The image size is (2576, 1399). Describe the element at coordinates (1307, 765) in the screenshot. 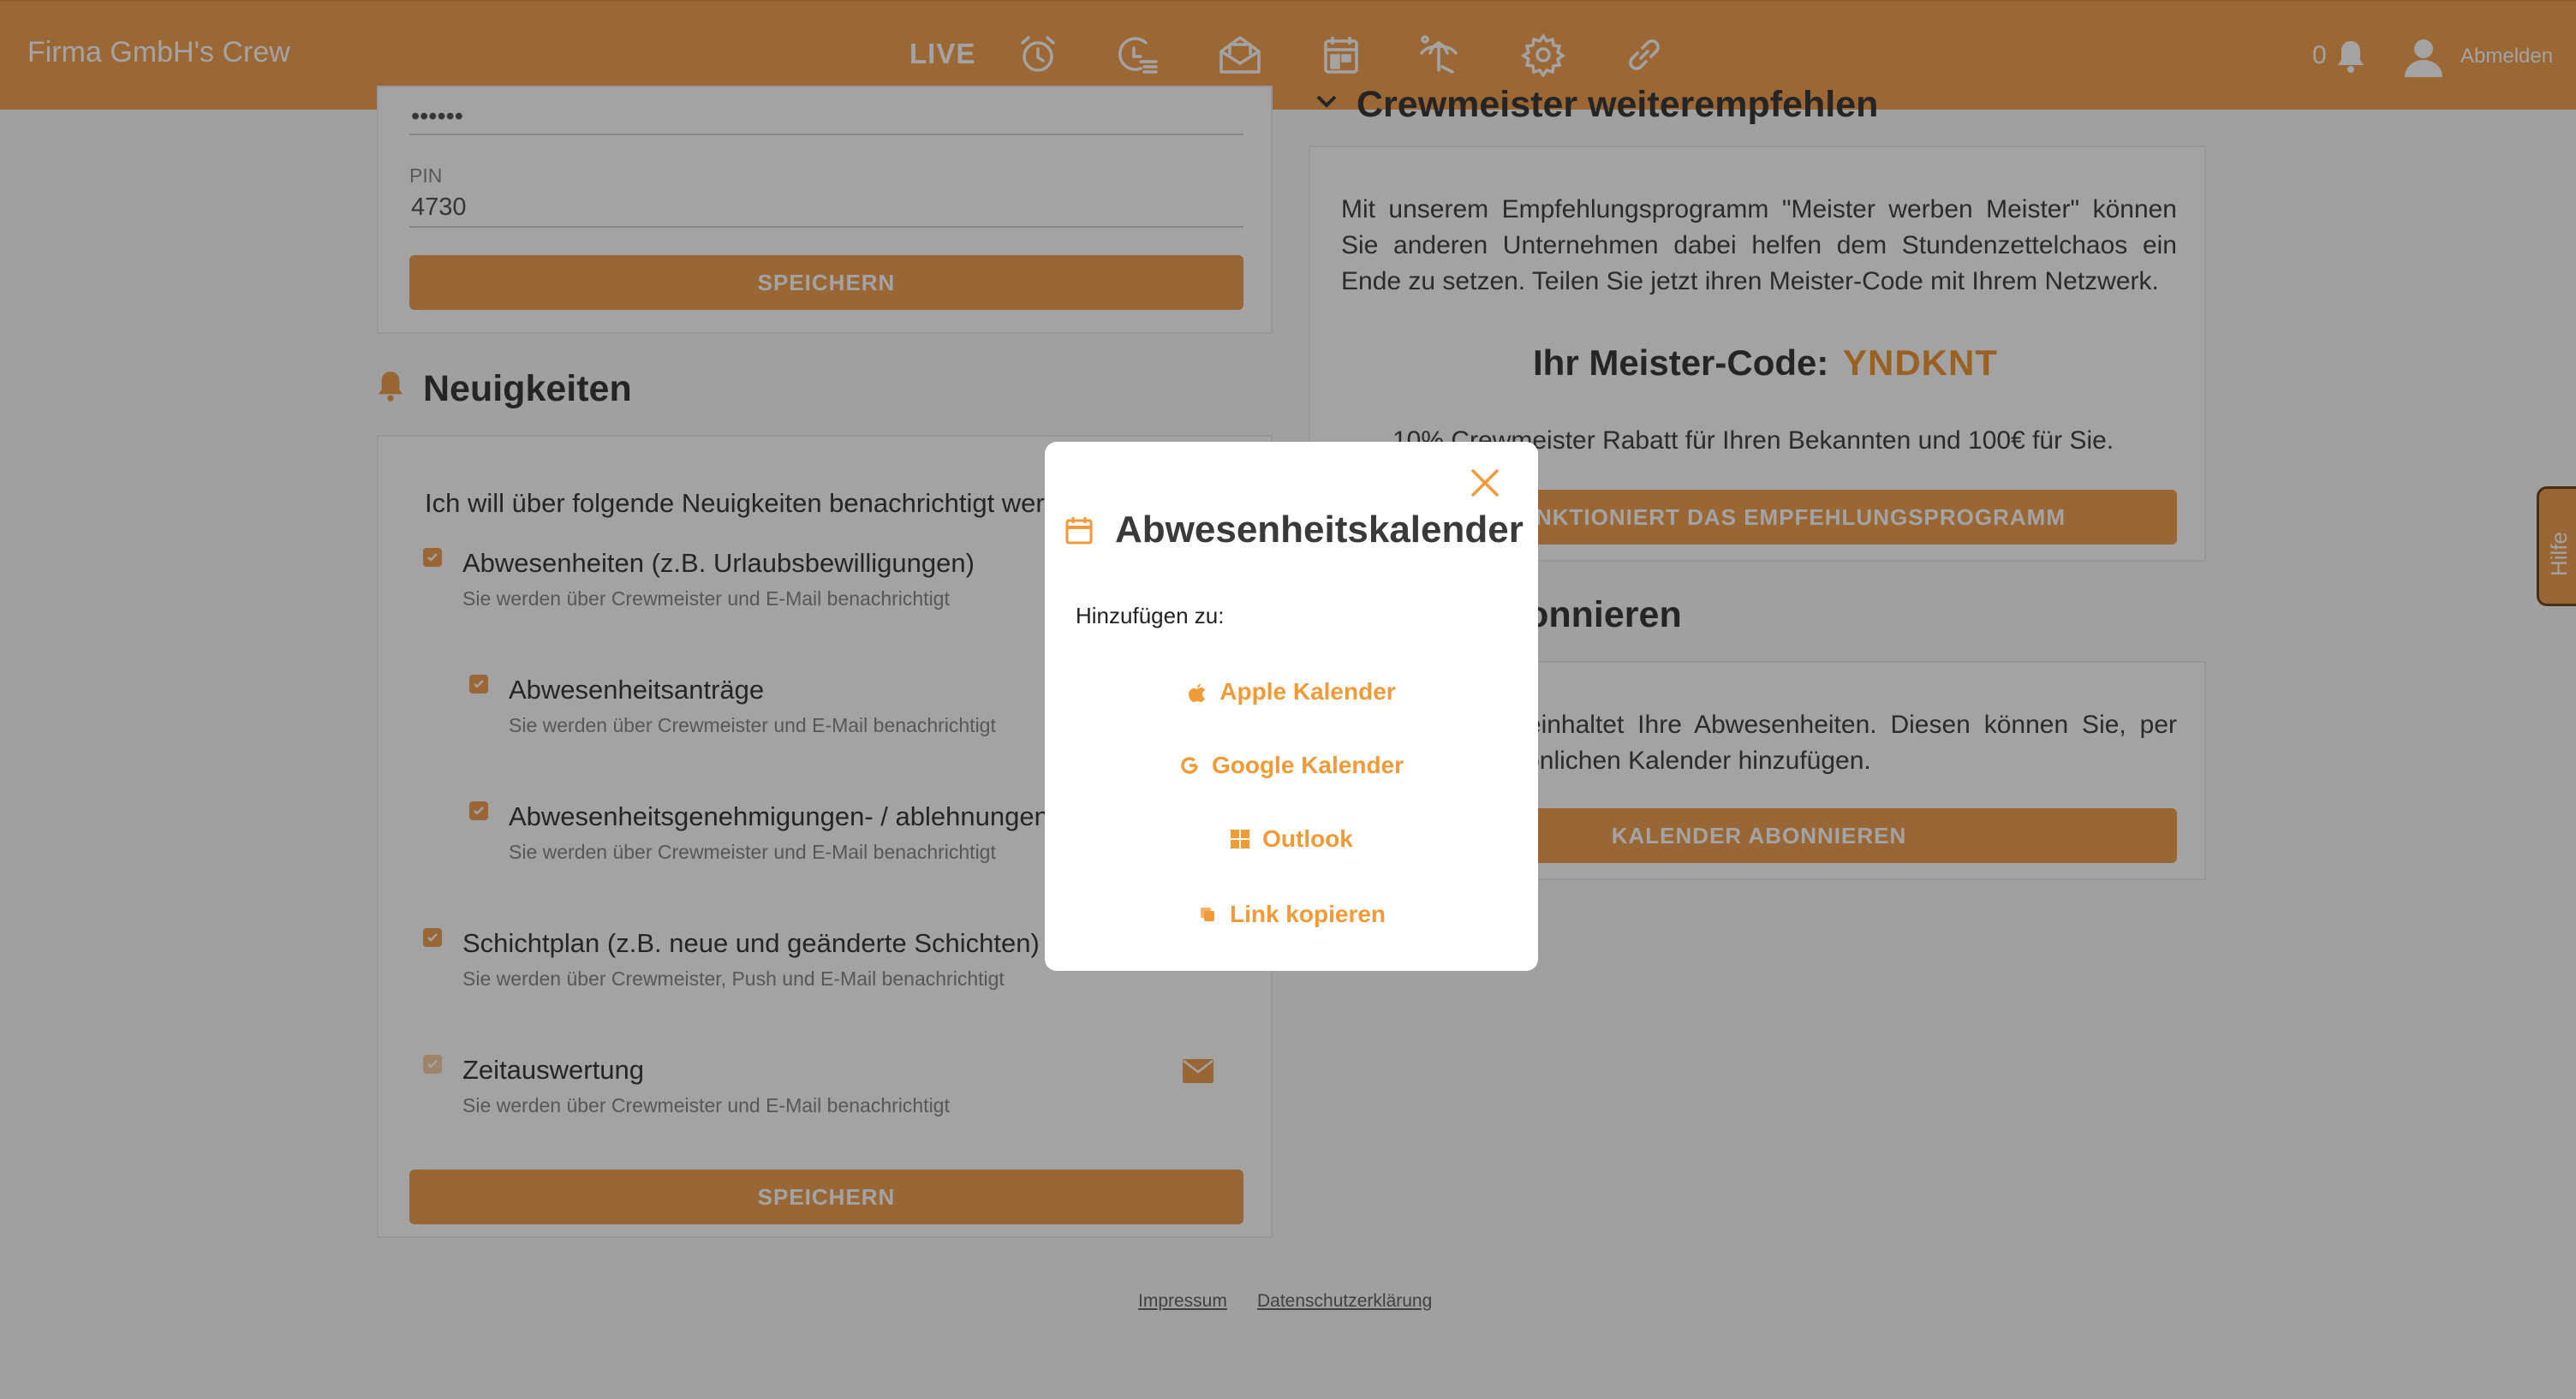

I see `google-calendar-label: Google Kalender` at that location.